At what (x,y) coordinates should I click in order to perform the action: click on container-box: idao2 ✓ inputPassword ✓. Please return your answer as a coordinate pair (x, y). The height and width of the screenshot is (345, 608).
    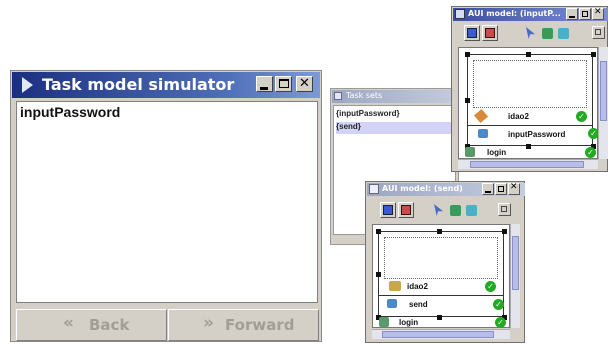
    Looking at the image, I should click on (533, 100).